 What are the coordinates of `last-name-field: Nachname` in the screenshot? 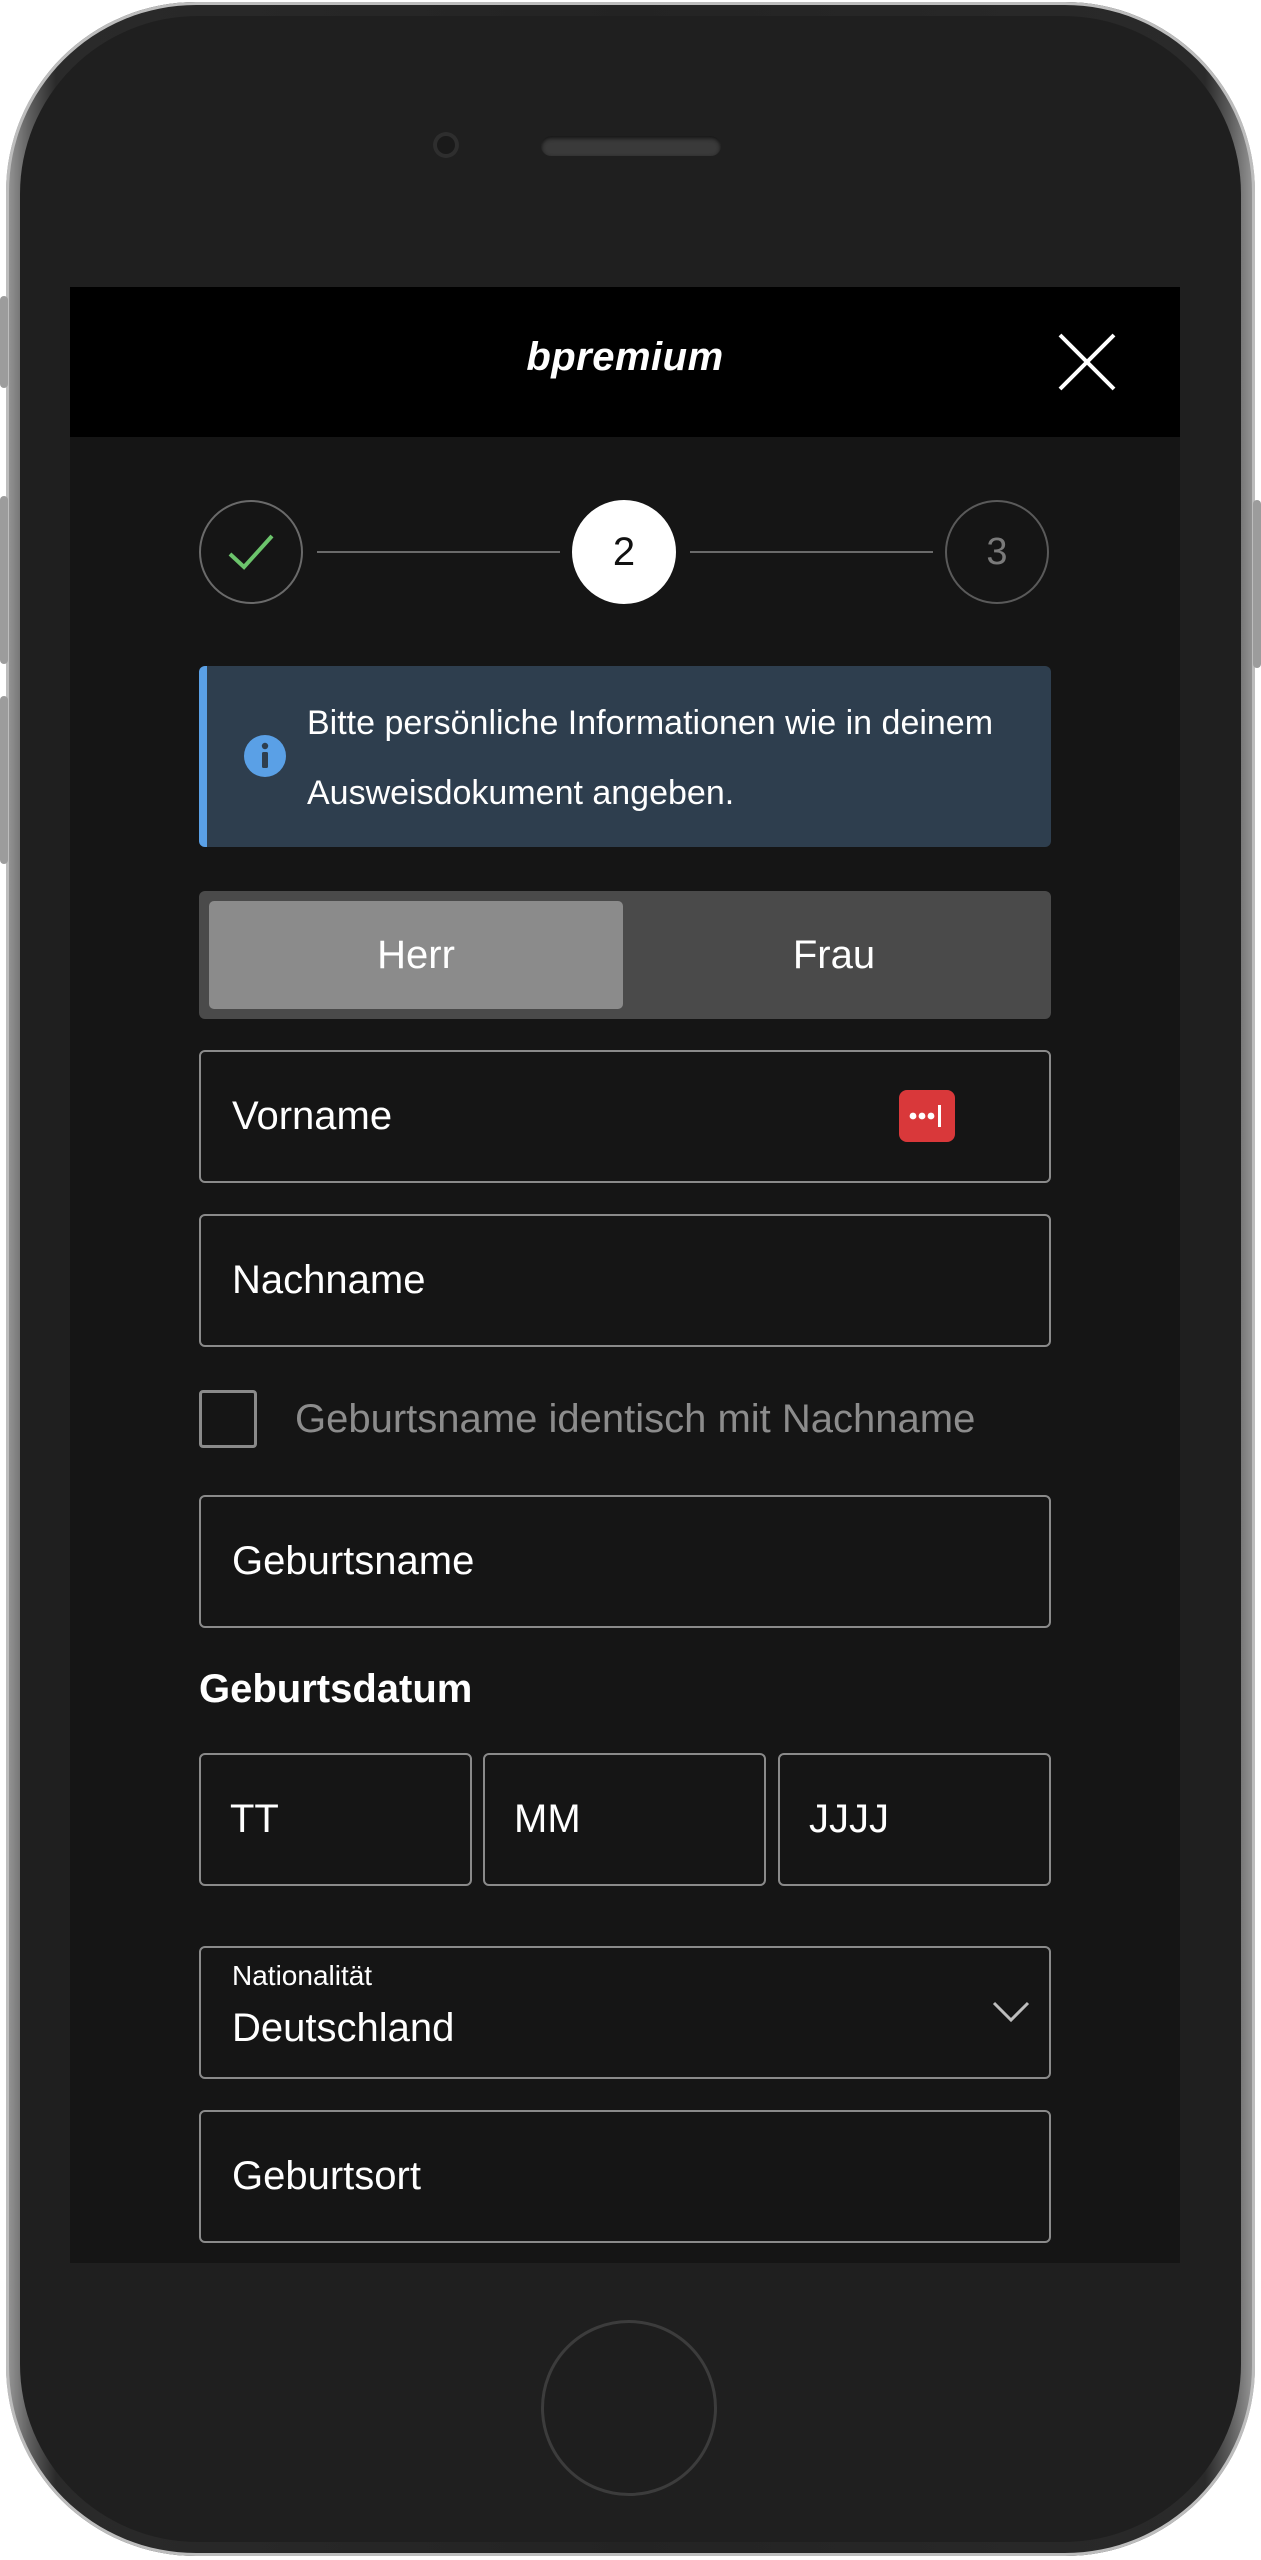 It's located at (625, 1280).